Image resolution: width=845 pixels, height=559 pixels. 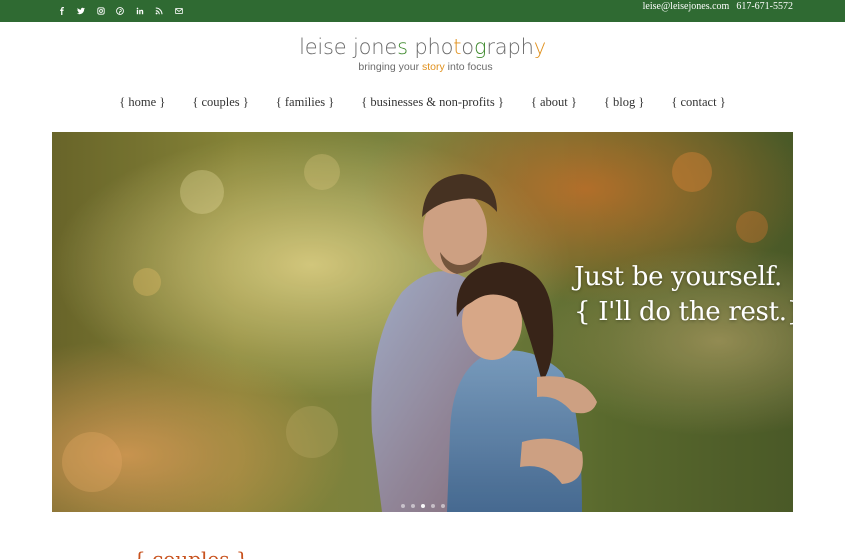 What do you see at coordinates (683, 295) in the screenshot?
I see `hero-tagline: Just be yourself. { I'll do the rest.}` at bounding box center [683, 295].